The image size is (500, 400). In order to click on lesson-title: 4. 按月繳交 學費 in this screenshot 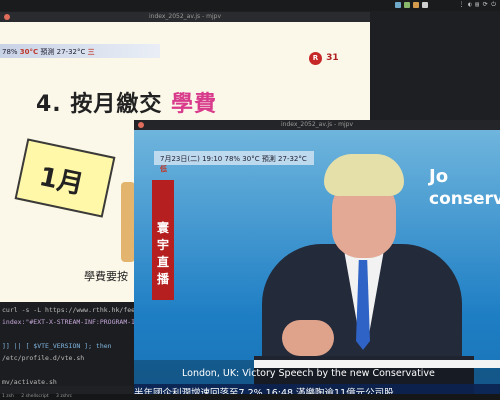, I will do `click(126, 102)`.